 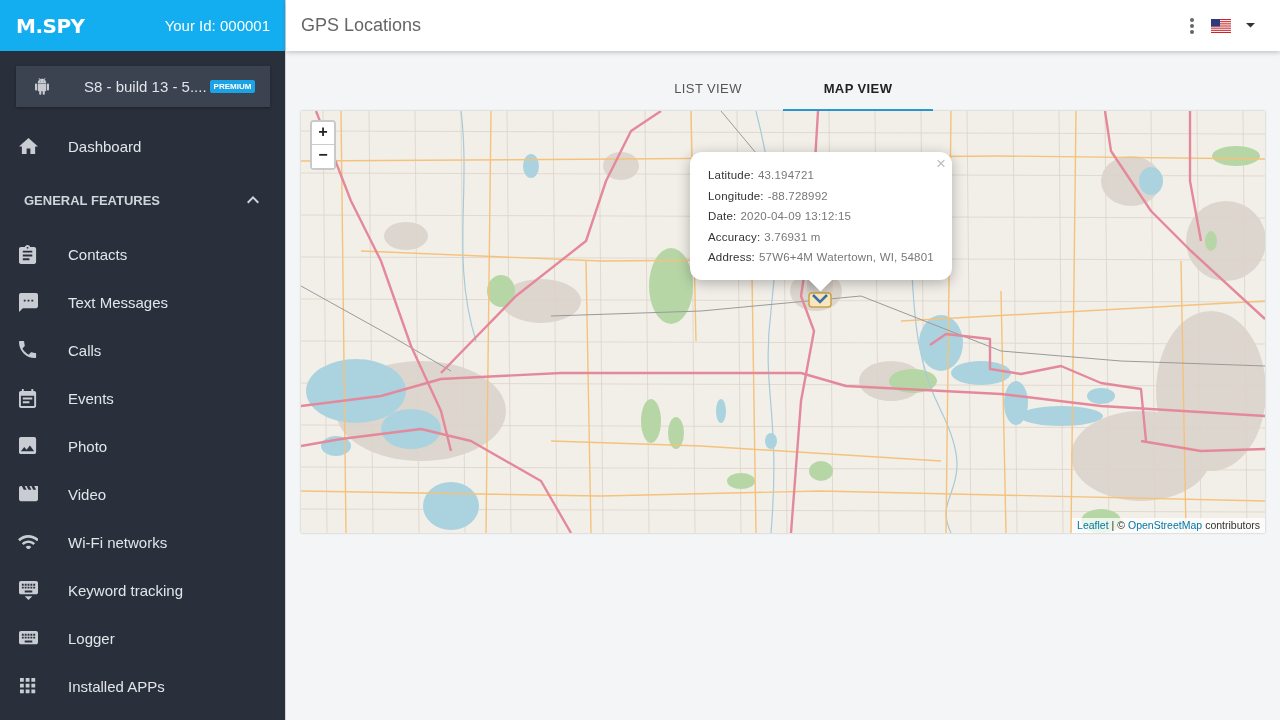 I want to click on nav-item: Photo, so click(x=142, y=446).